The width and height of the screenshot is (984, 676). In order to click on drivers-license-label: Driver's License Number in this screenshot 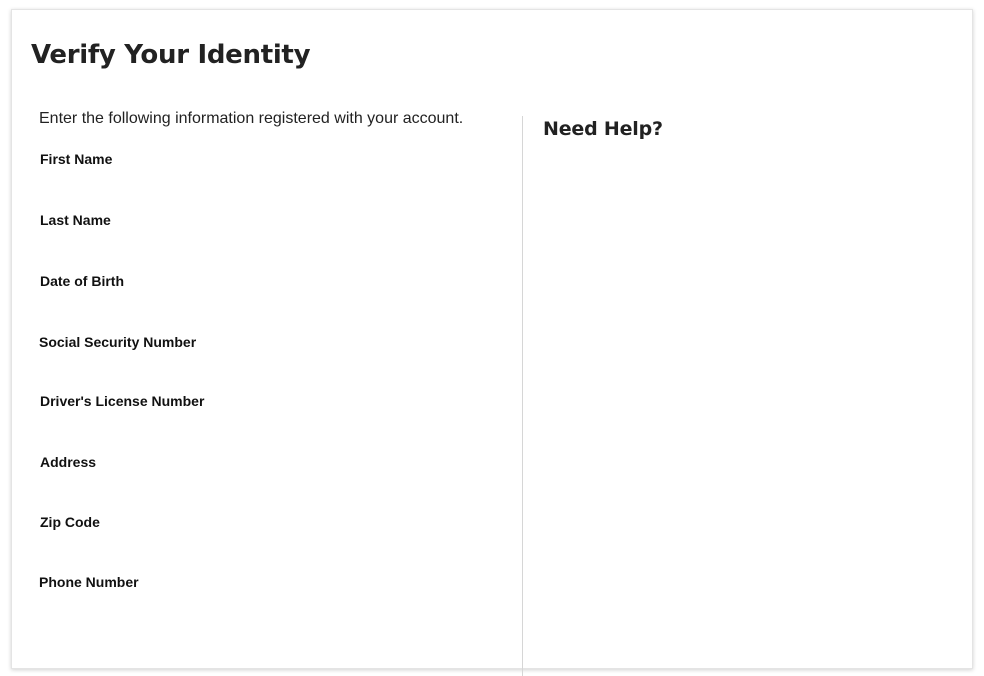, I will do `click(122, 401)`.